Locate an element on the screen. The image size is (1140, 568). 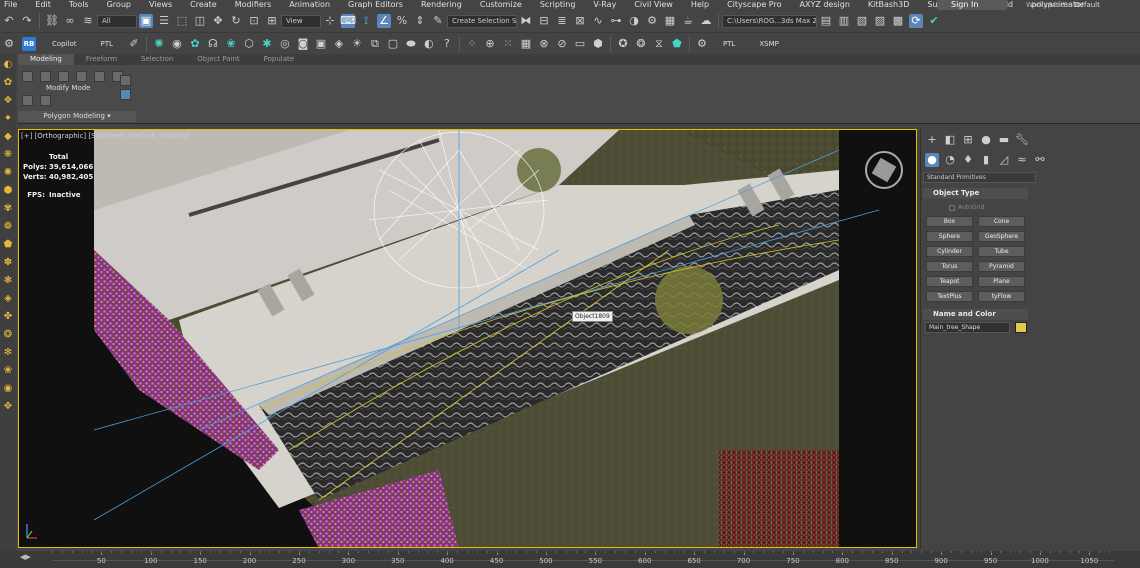
window-crossing-icon: ◫ is located at coordinates (200, 21).